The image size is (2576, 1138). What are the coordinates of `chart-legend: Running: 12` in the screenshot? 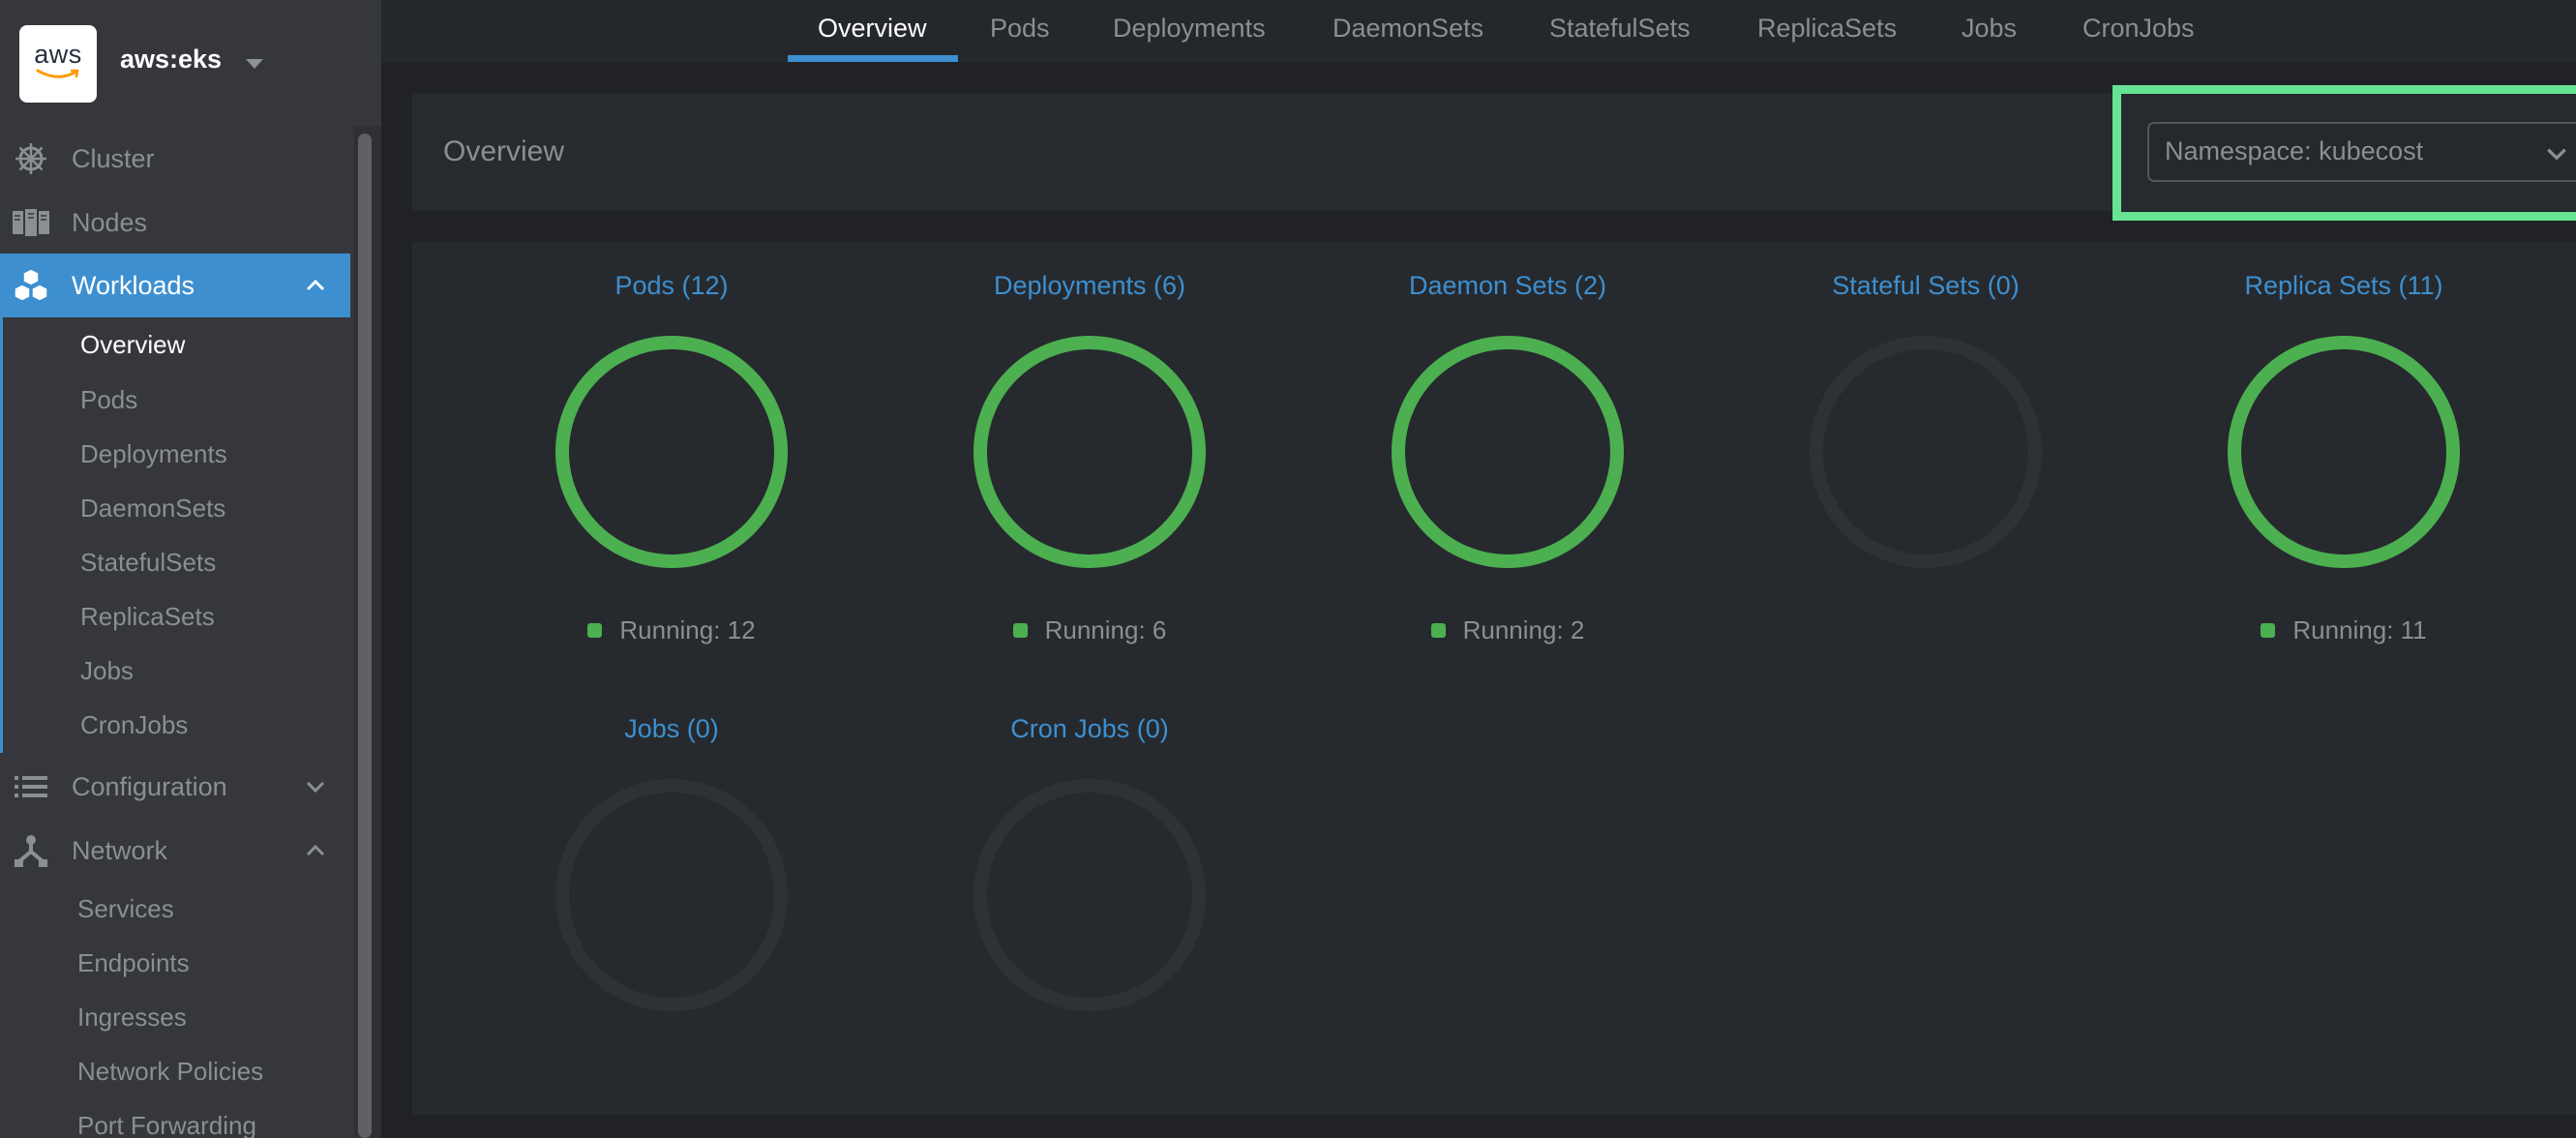 It's located at (672, 630).